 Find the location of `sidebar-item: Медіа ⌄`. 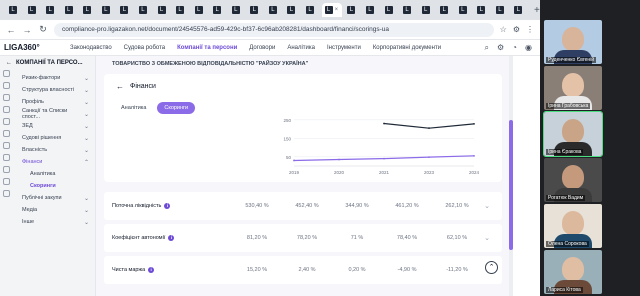

sidebar-item: Медіа ⌄ is located at coordinates (47, 210).